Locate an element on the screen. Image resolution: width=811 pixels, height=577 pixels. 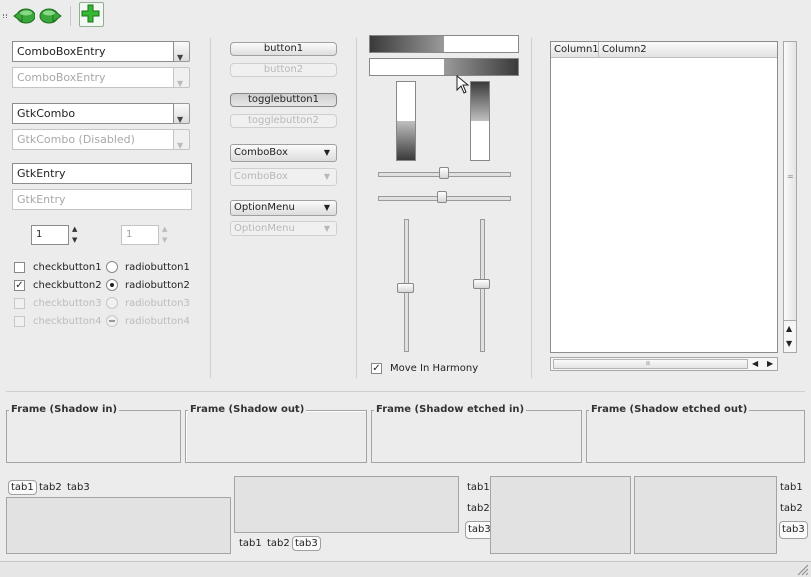
notebook3-tab1: tab1 is located at coordinates (478, 487).